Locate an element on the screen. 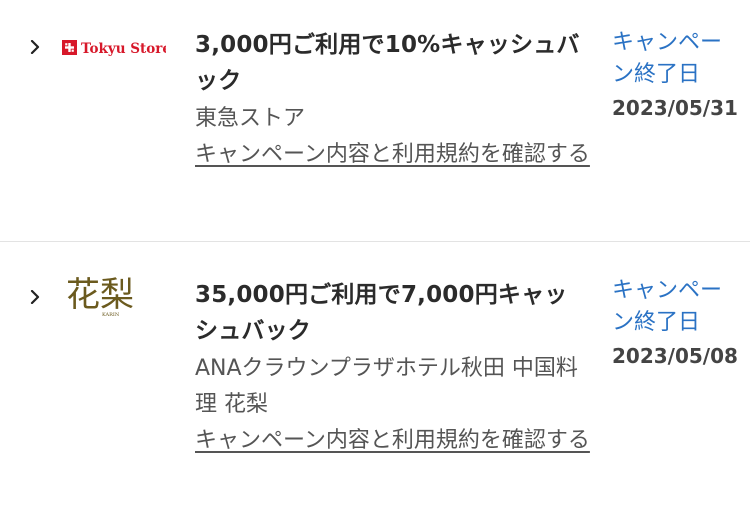 The image size is (750, 518). karin-logo-image: 花梨 KARIN is located at coordinates (100, 296).